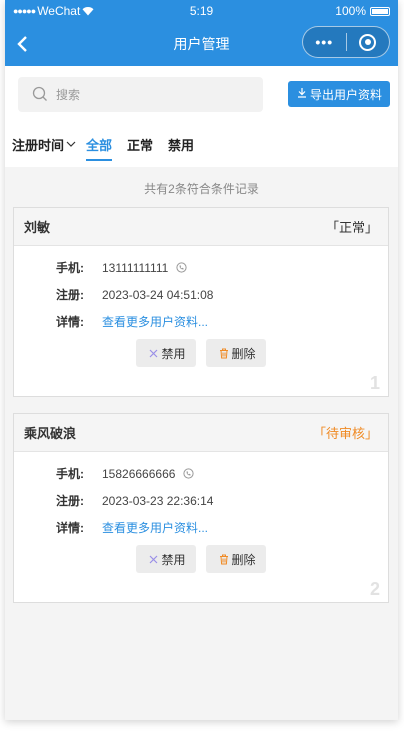  What do you see at coordinates (71, 144) in the screenshot?
I see `chevron-down-icon` at bounding box center [71, 144].